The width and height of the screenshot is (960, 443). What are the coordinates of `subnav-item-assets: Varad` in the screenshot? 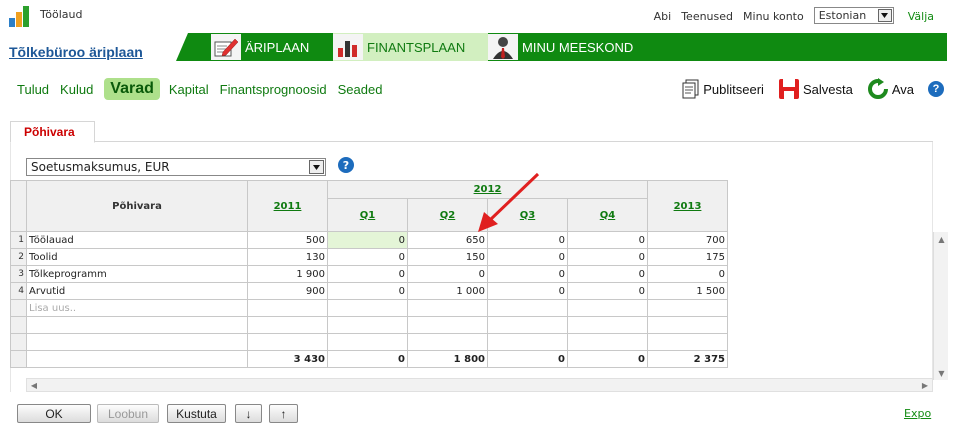 It's located at (132, 89).